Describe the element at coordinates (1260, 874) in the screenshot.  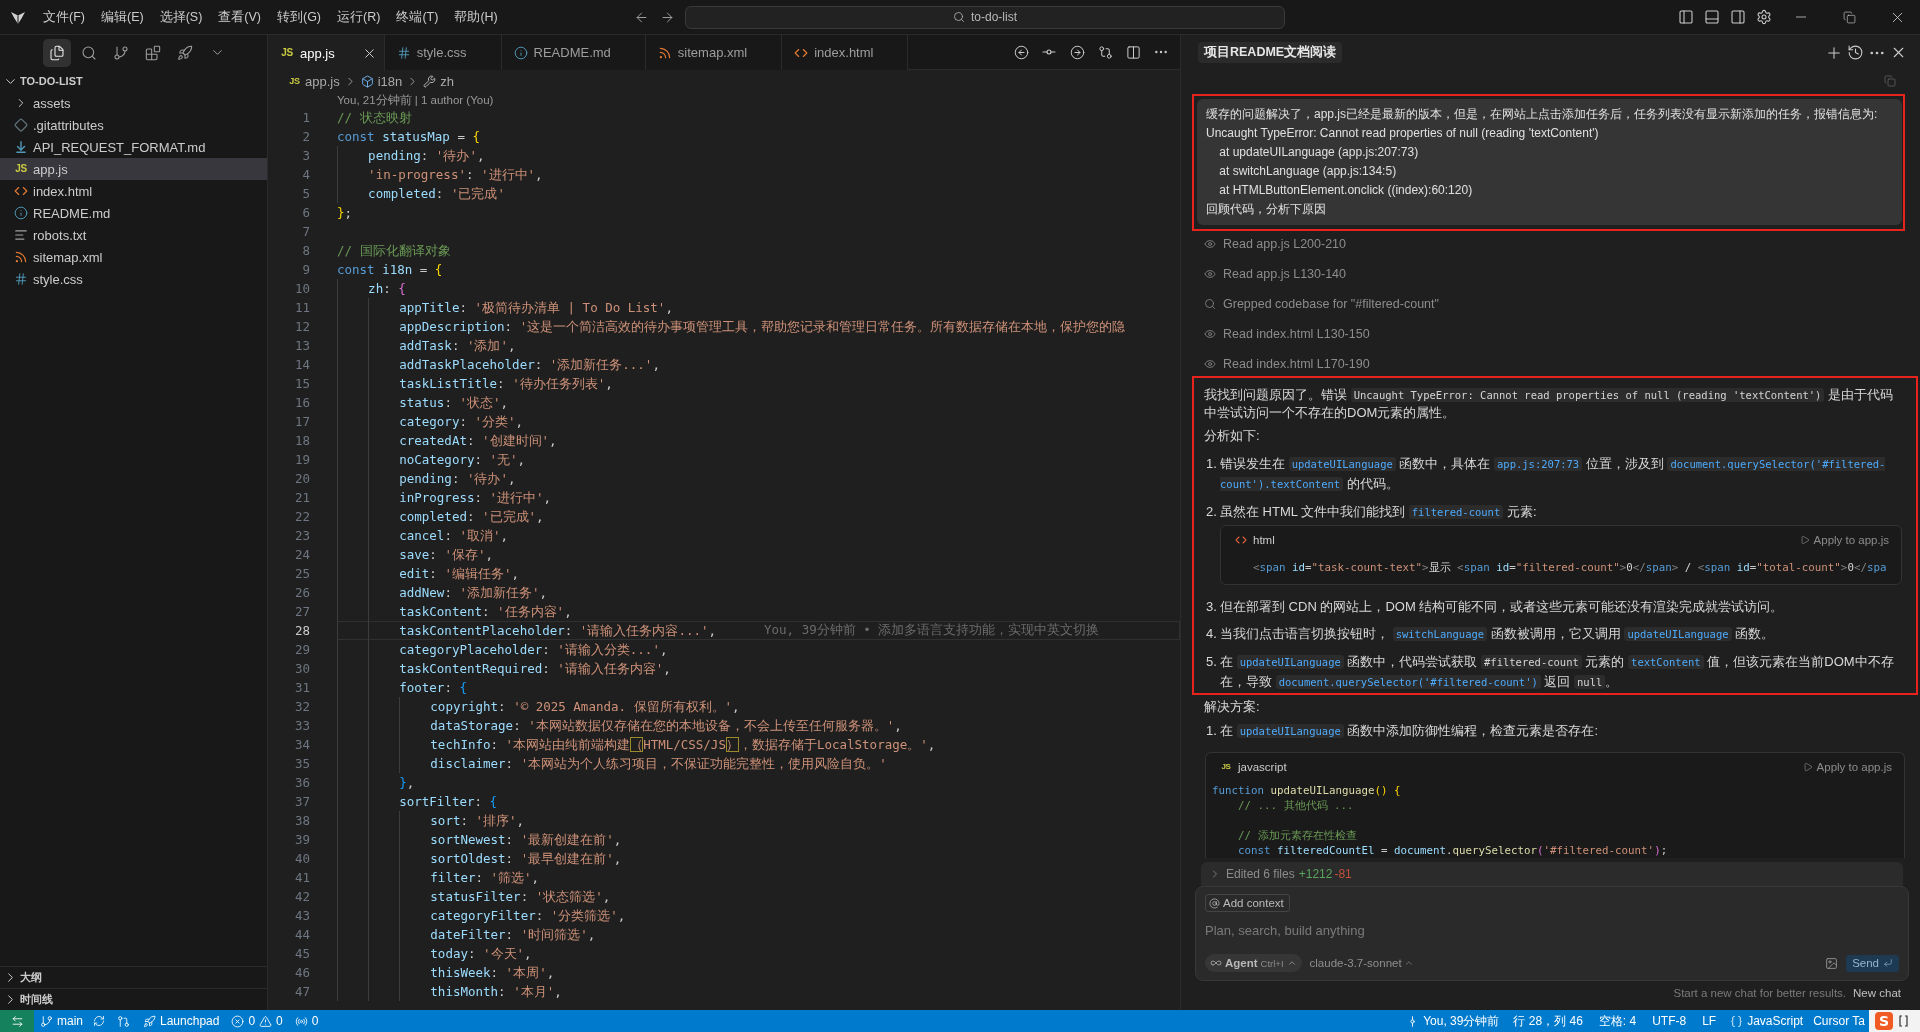
I see `edited-files-label: Edited 6 files` at that location.